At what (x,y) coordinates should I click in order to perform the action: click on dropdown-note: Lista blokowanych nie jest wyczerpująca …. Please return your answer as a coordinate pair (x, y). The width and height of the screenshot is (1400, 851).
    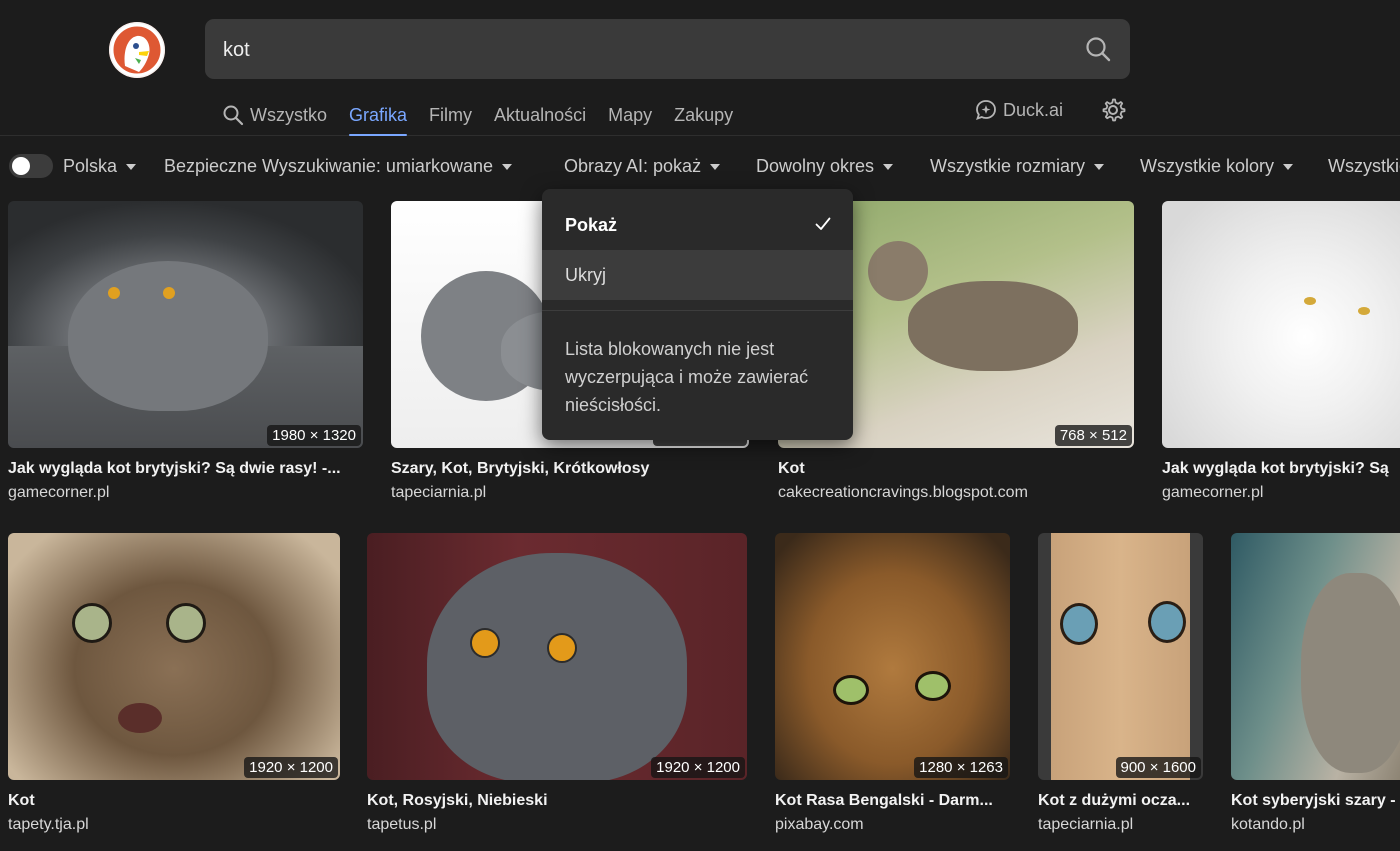
    Looking at the image, I should click on (687, 377).